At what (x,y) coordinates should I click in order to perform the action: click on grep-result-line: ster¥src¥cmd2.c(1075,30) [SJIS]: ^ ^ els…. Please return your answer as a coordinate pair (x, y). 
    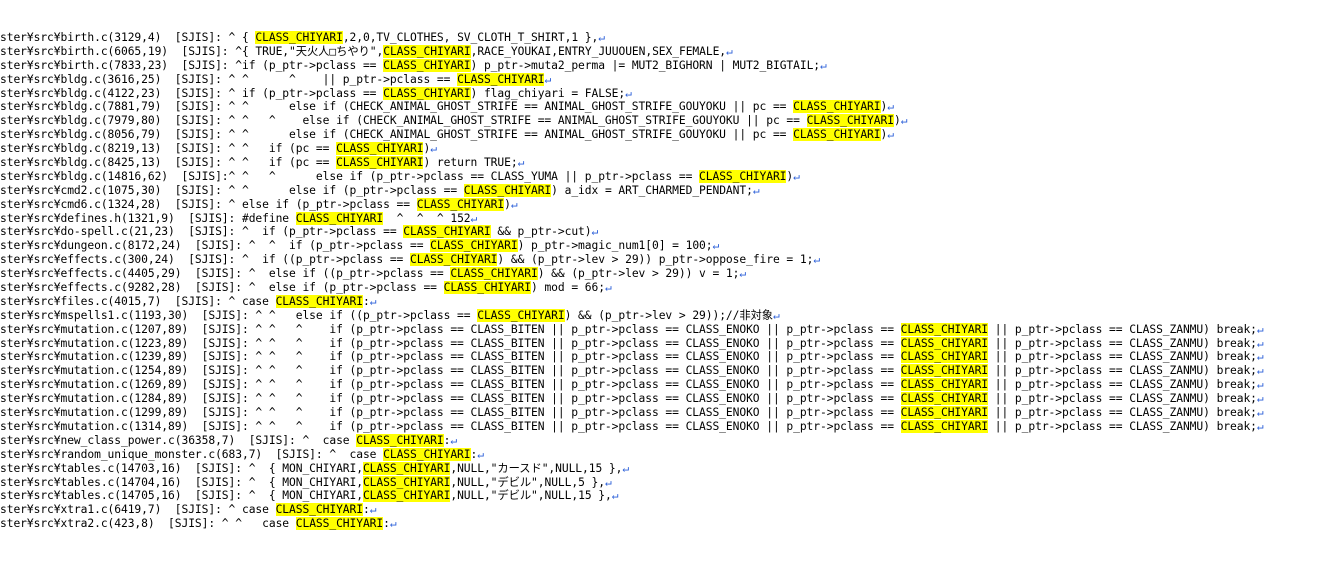
    Looking at the image, I should click on (661, 190).